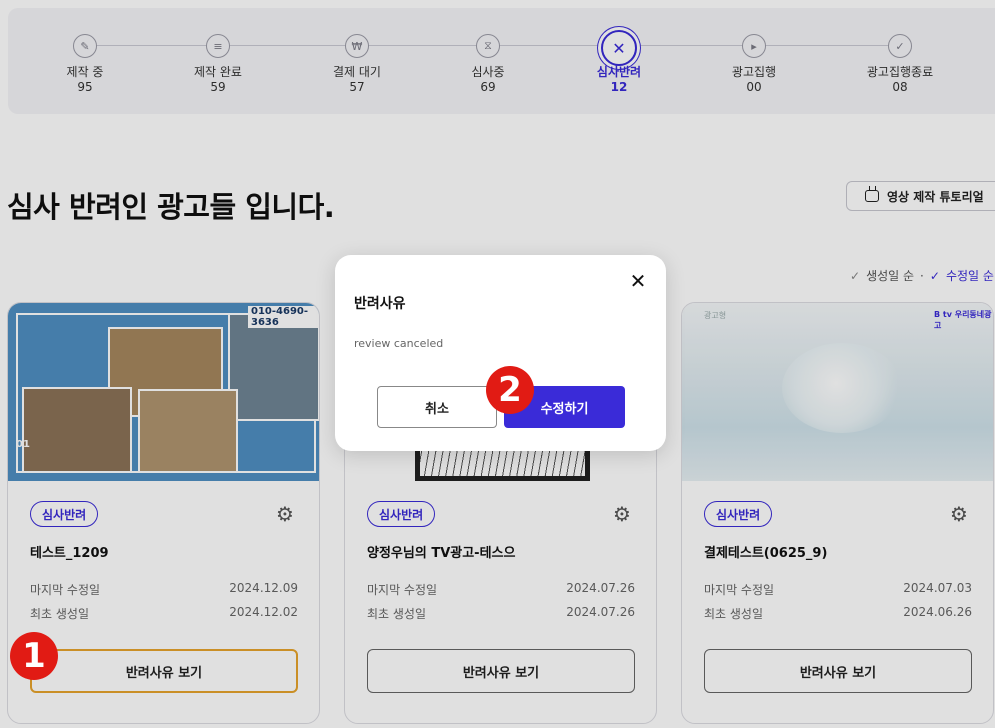 This screenshot has width=995, height=728. I want to click on modal-message: review canceled, so click(399, 343).